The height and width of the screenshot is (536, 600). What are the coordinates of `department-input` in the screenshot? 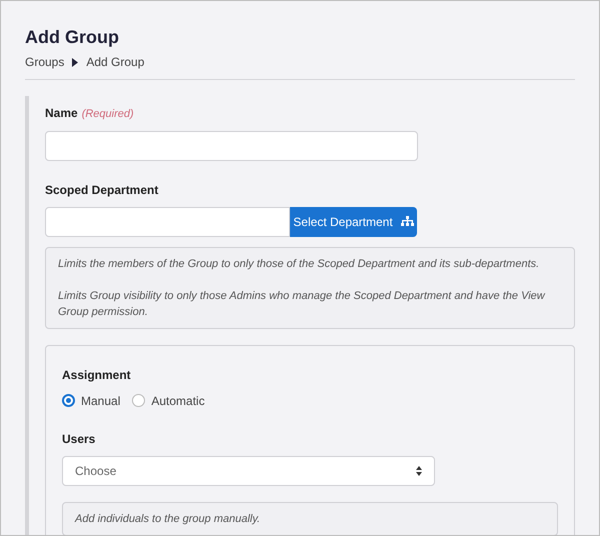 It's located at (167, 221).